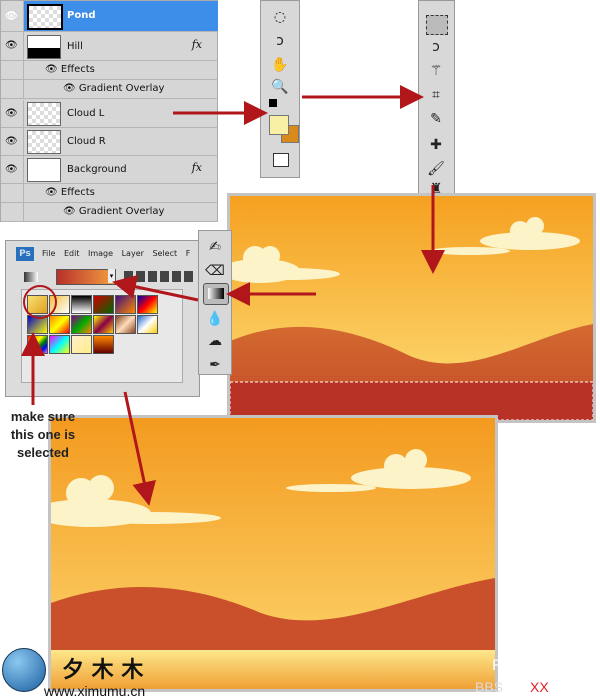 The width and height of the screenshot is (600, 700). What do you see at coordinates (95, 691) in the screenshot?
I see `watermark-url: www.ximumu.cn` at bounding box center [95, 691].